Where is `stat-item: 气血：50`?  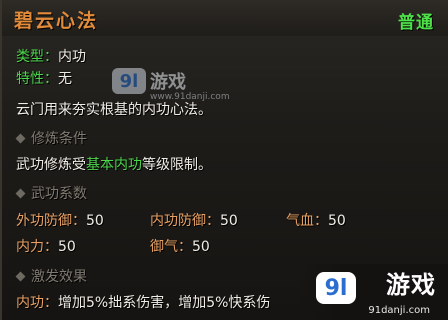
stat-item: 气血：50 is located at coordinates (316, 220).